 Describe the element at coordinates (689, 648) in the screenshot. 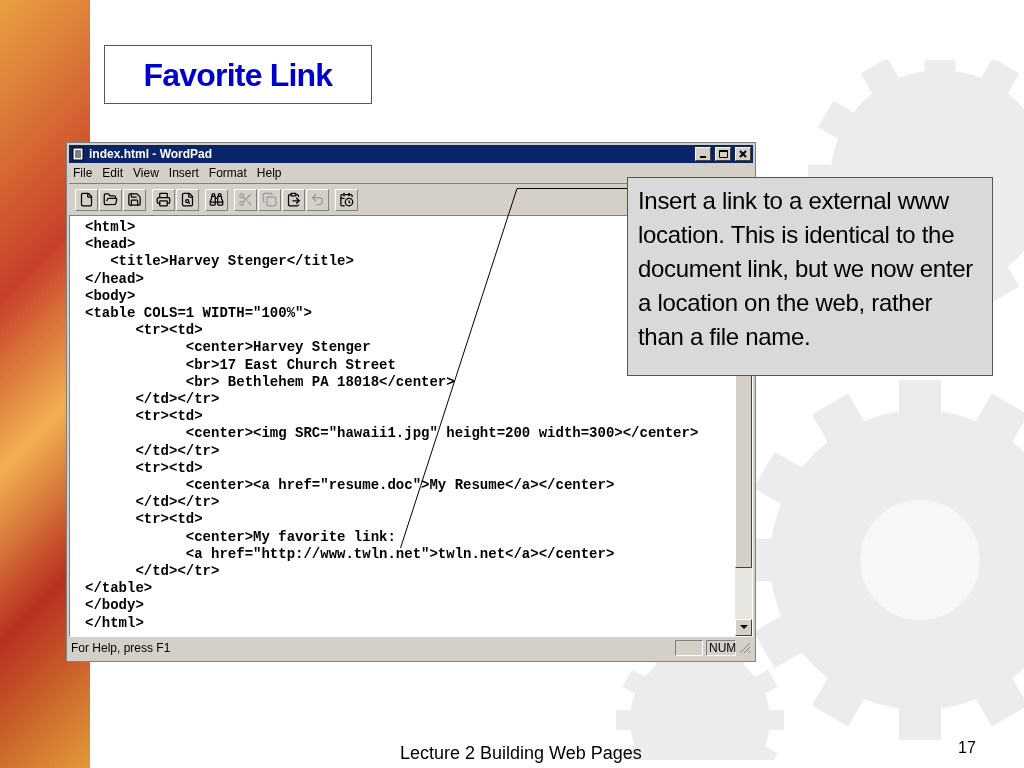

I see `status-panel` at that location.